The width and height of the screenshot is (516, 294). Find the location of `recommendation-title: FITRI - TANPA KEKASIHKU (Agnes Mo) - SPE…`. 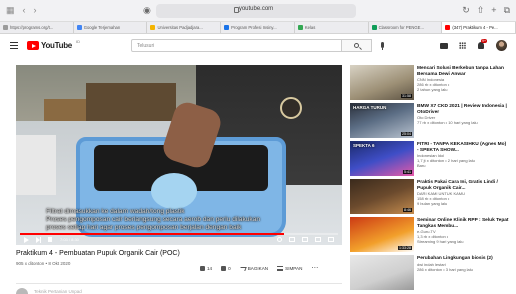

recommendation-title: FITRI - TANPA KEKASIHKU (Agnes Mo) - SPE… is located at coordinates (463, 147).